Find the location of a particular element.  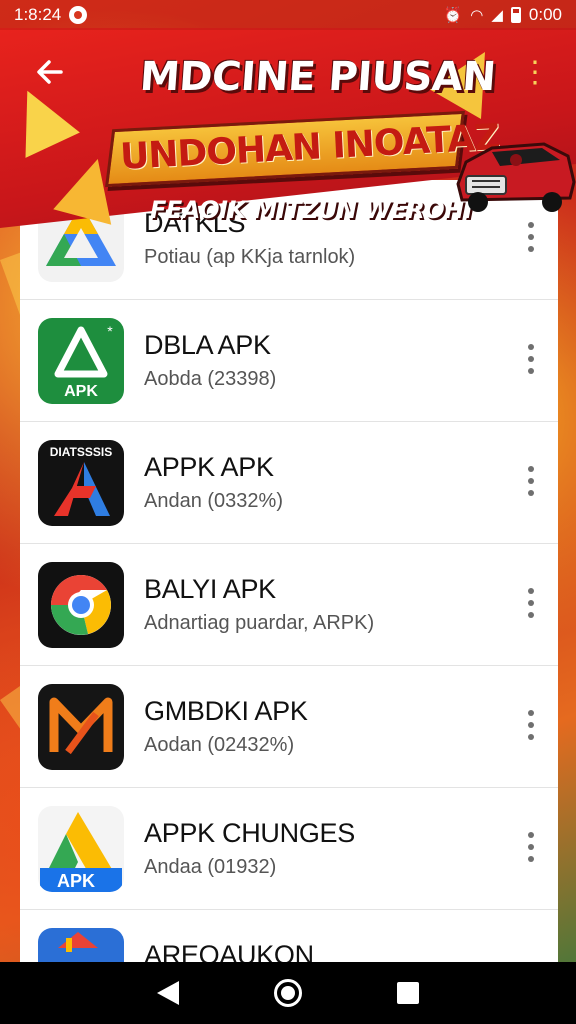

nav-back-icon is located at coordinates (168, 993).